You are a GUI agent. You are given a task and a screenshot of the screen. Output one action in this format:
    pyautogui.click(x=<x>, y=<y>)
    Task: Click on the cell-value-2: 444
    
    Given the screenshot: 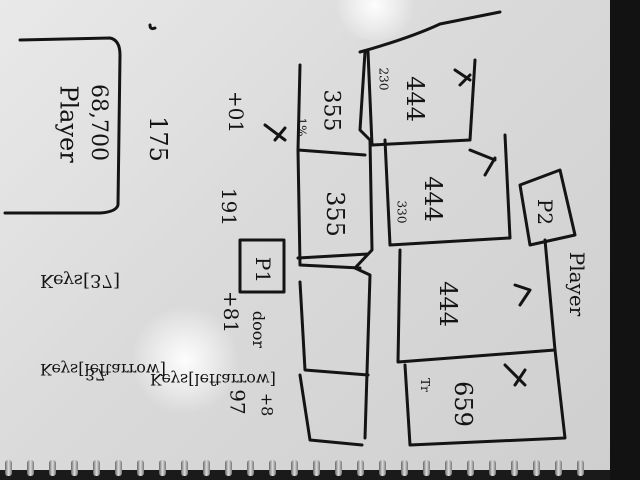 What is the action you would take?
    pyautogui.click(x=432, y=199)
    